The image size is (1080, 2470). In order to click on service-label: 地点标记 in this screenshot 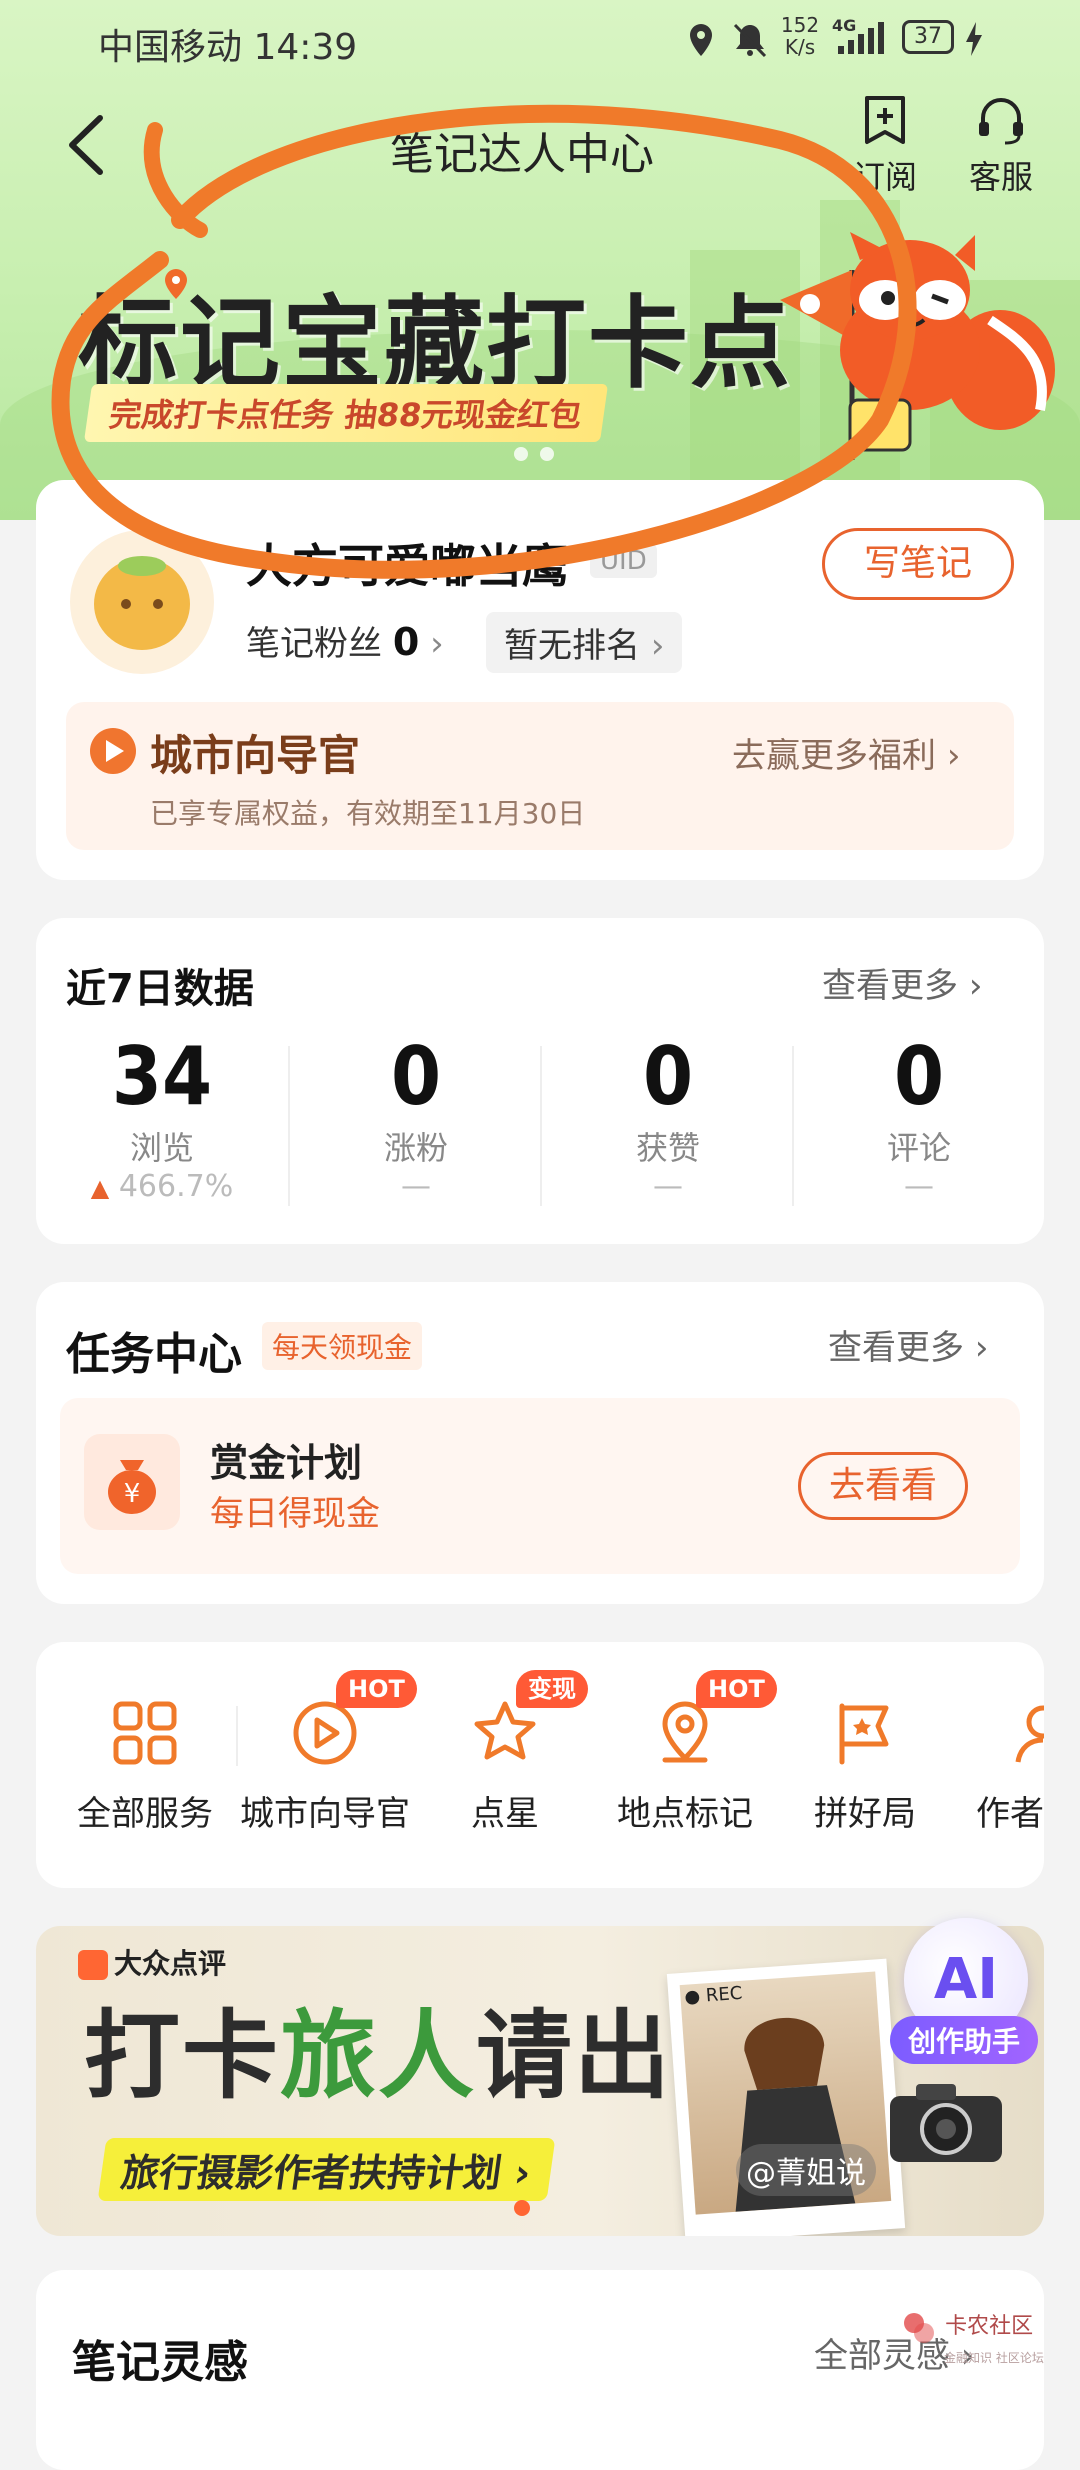, I will do `click(685, 1814)`.